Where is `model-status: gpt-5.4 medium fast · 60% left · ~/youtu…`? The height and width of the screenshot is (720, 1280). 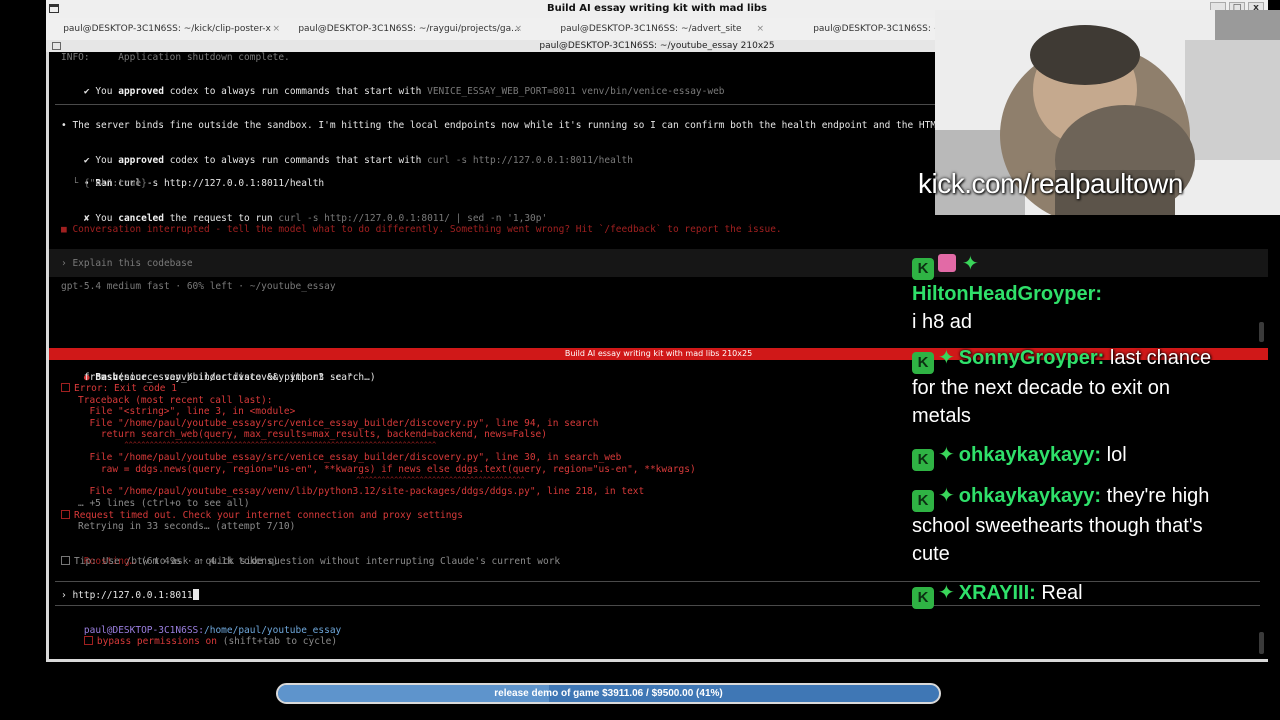 model-status: gpt-5.4 medium fast · 60% left · ~/youtu… is located at coordinates (198, 286).